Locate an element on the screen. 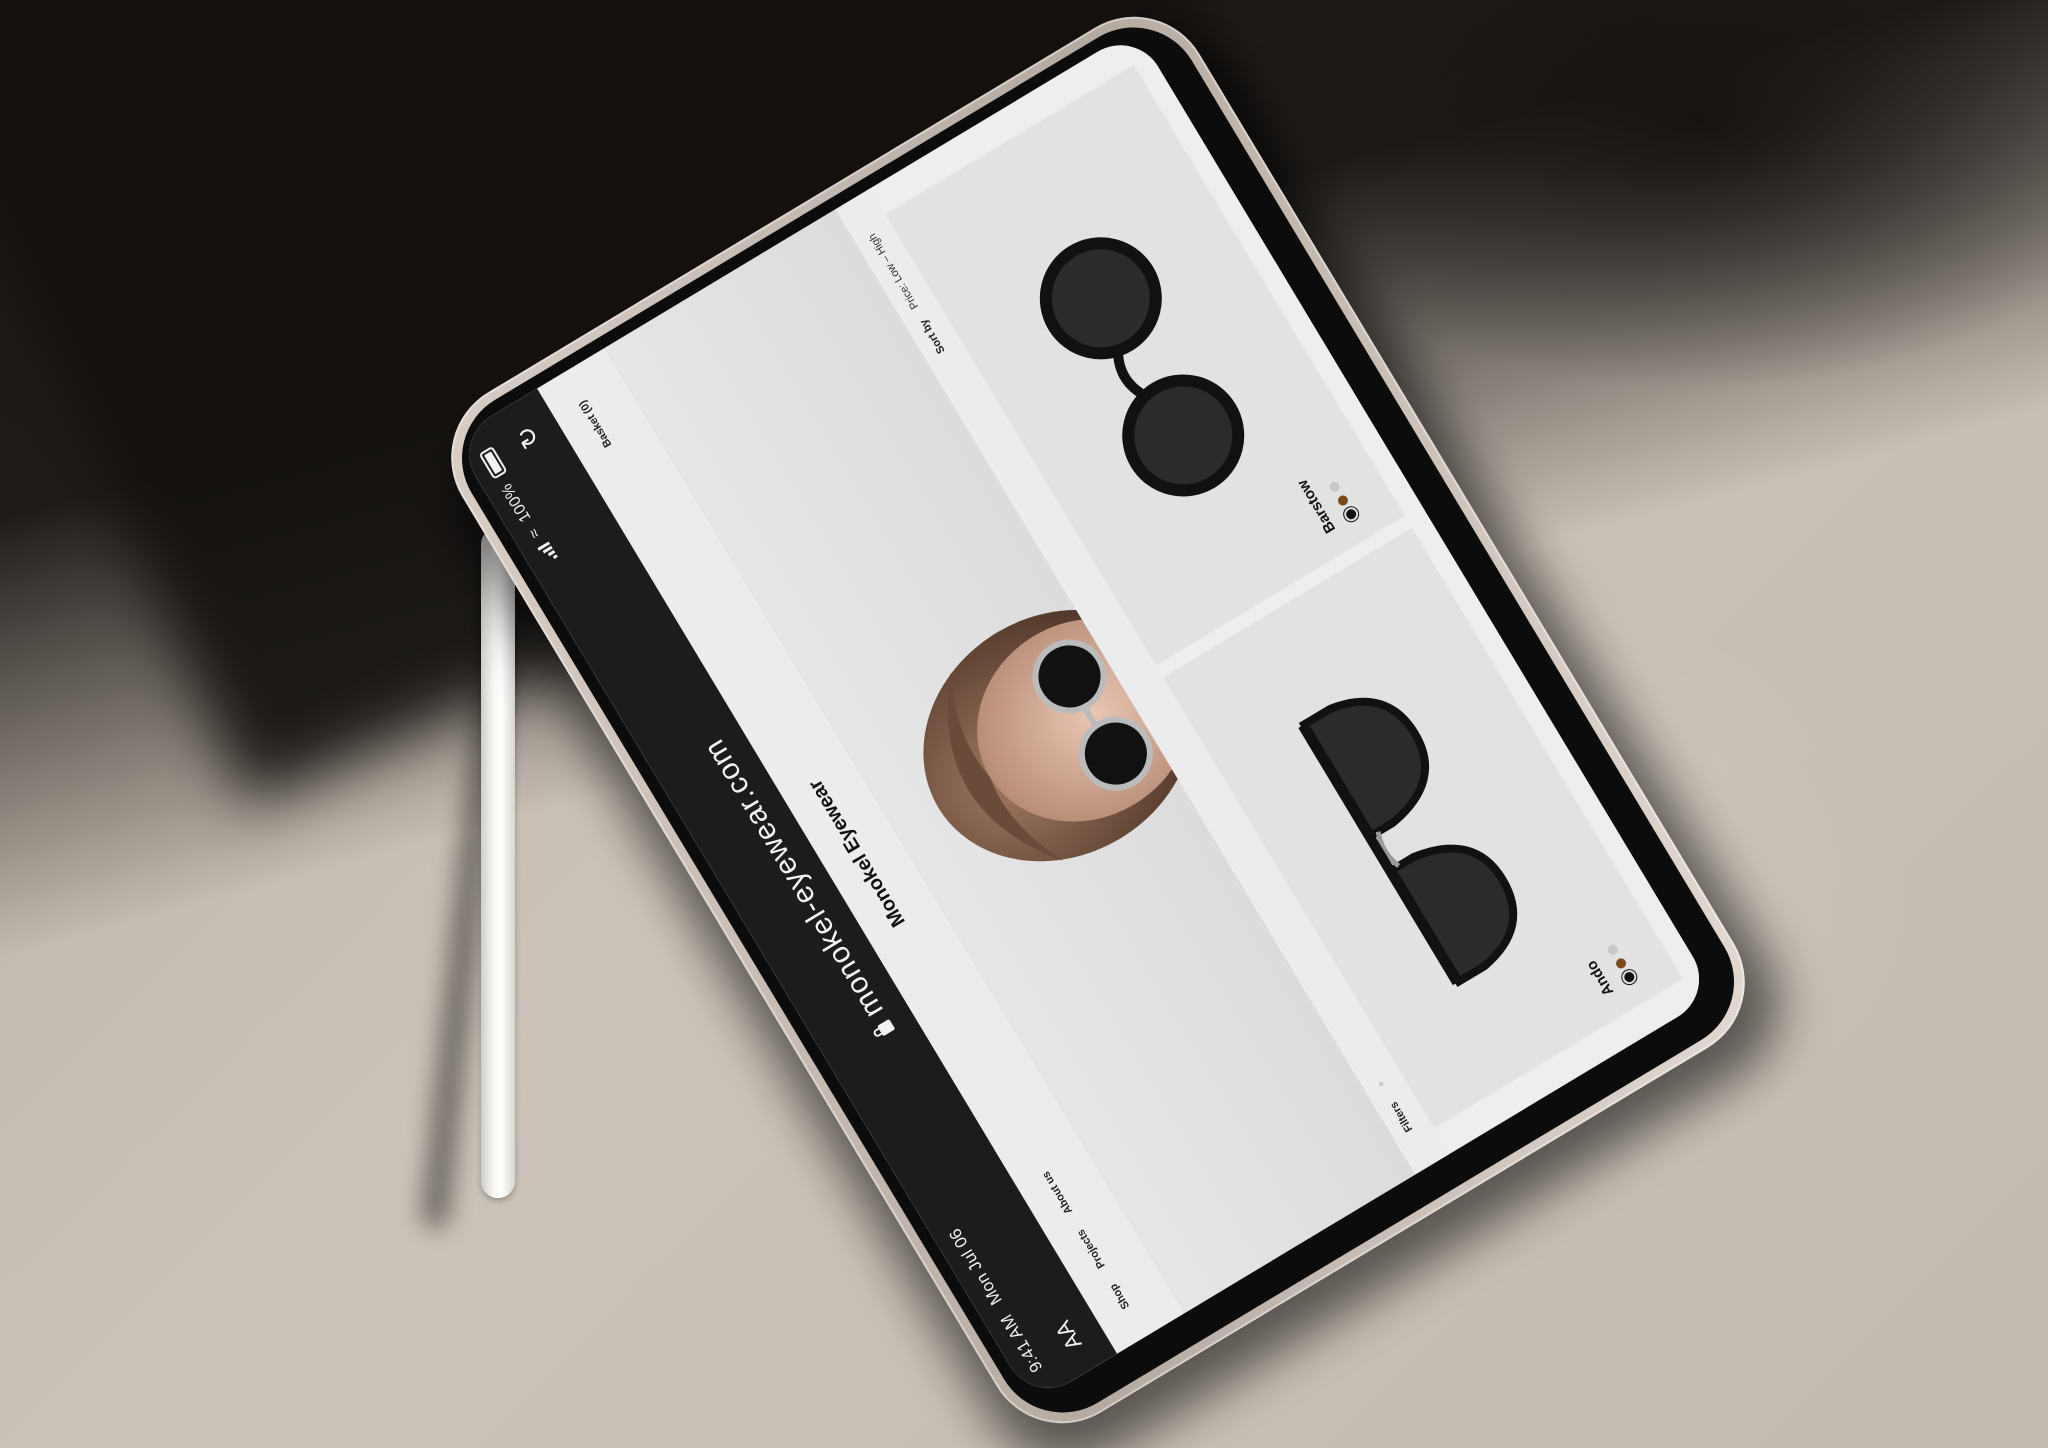  filters-button: Filters is located at coordinates (1401, 1116).